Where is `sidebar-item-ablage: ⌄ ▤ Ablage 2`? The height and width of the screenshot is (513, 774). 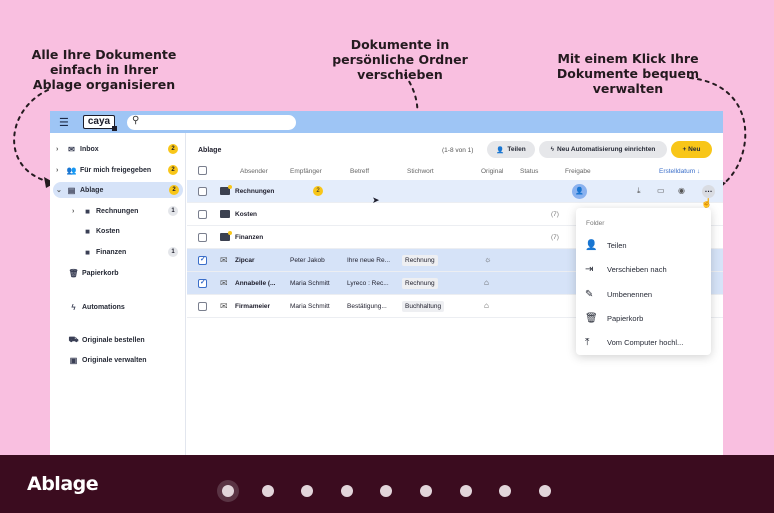 sidebar-item-ablage: ⌄ ▤ Ablage 2 is located at coordinates (118, 190).